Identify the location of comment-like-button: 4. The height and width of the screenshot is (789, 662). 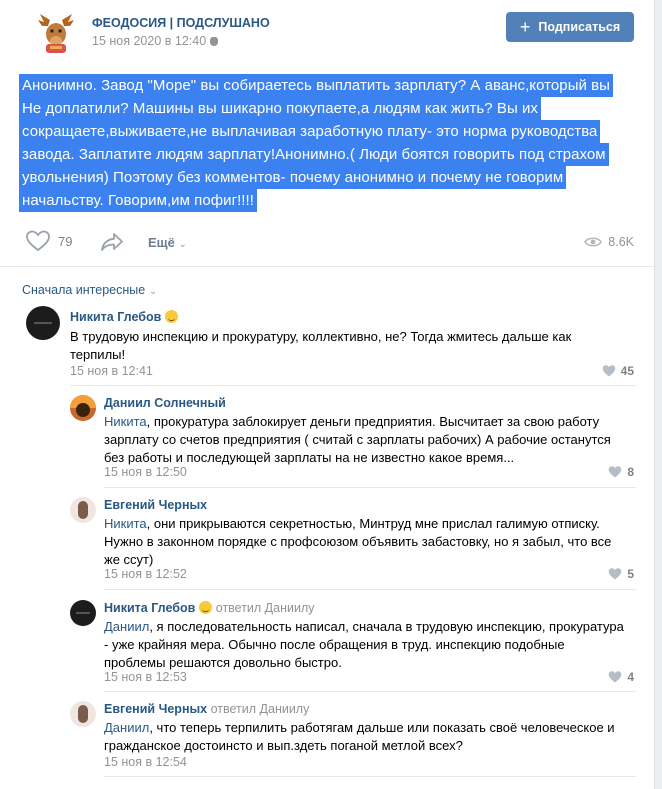
(621, 677).